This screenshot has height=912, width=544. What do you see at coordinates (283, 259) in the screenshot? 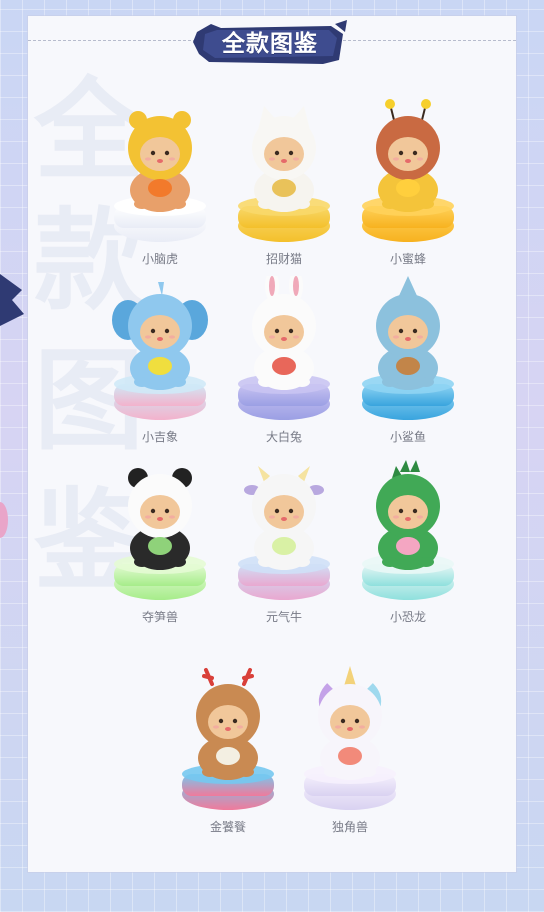
I see `figure-name-label: 招财猫` at bounding box center [283, 259].